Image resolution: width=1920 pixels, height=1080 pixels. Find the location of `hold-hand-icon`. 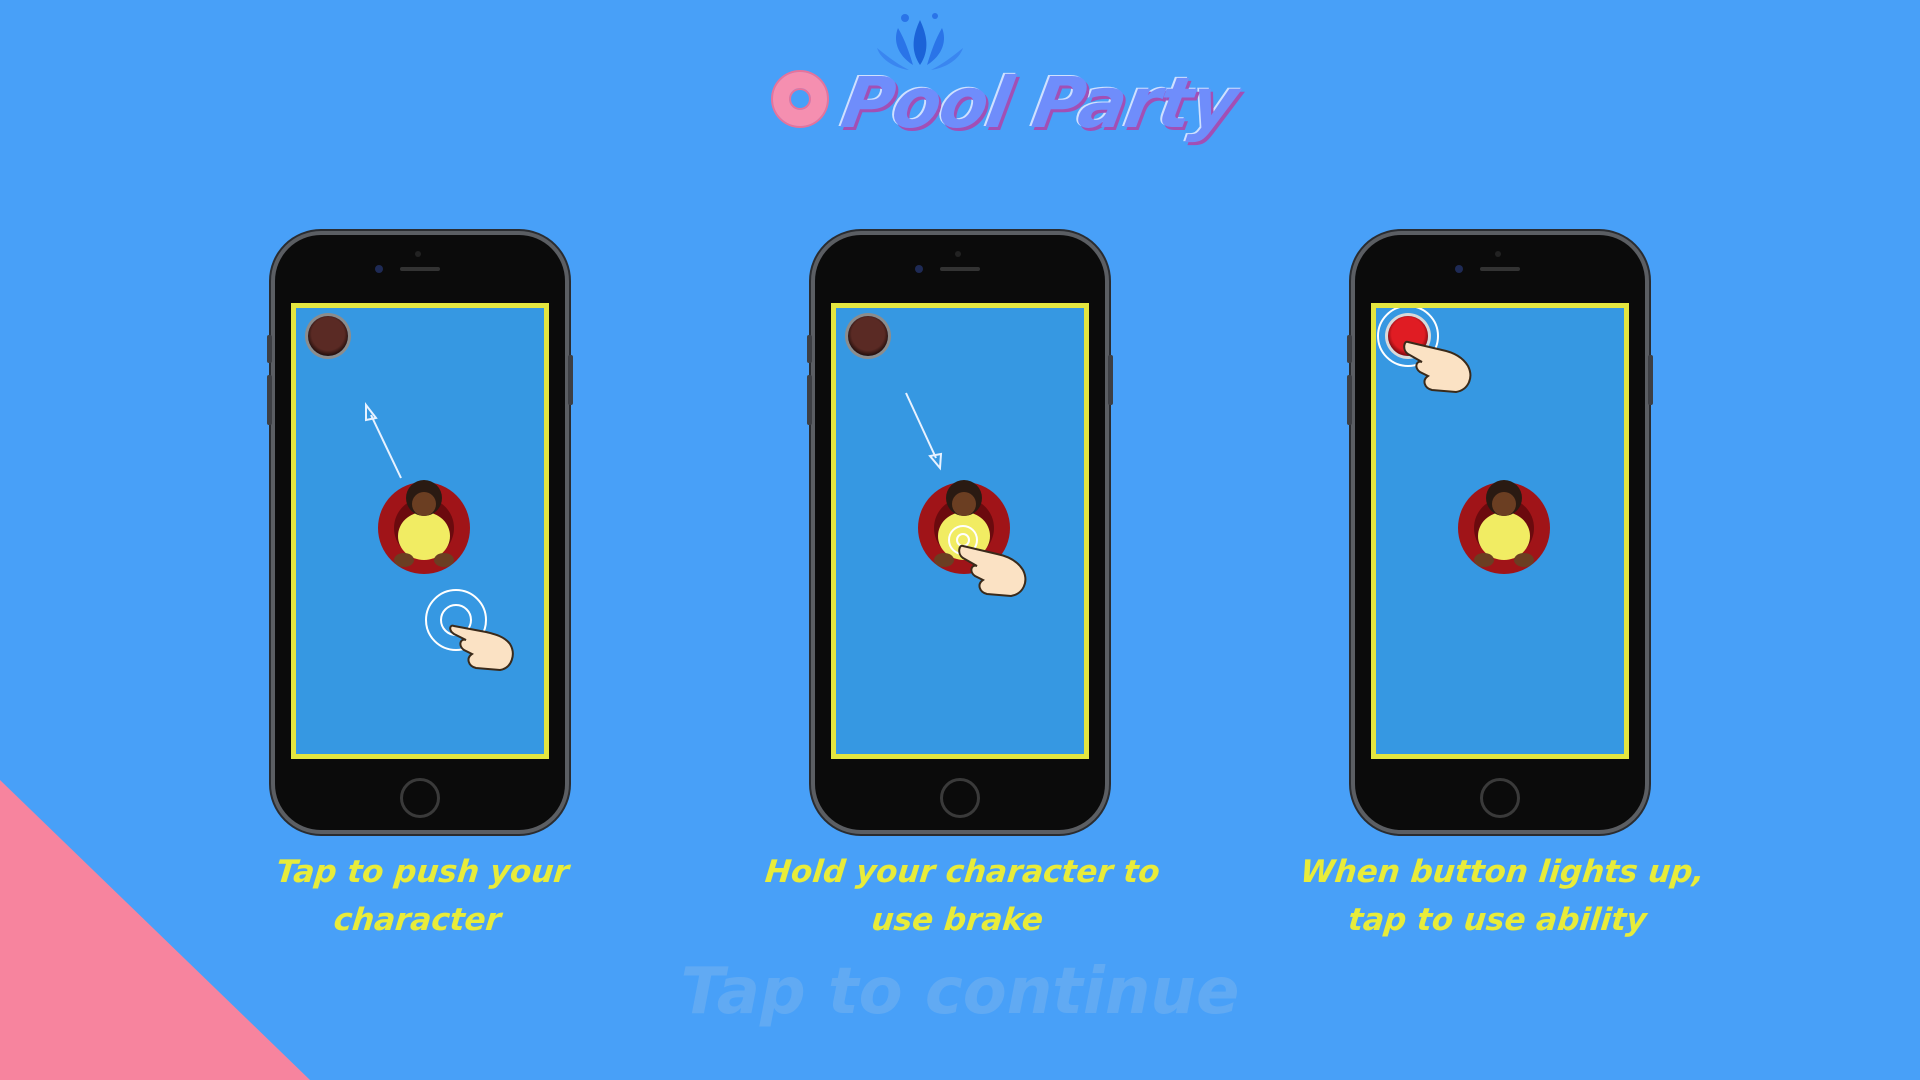

hold-hand-icon is located at coordinates (987, 561).